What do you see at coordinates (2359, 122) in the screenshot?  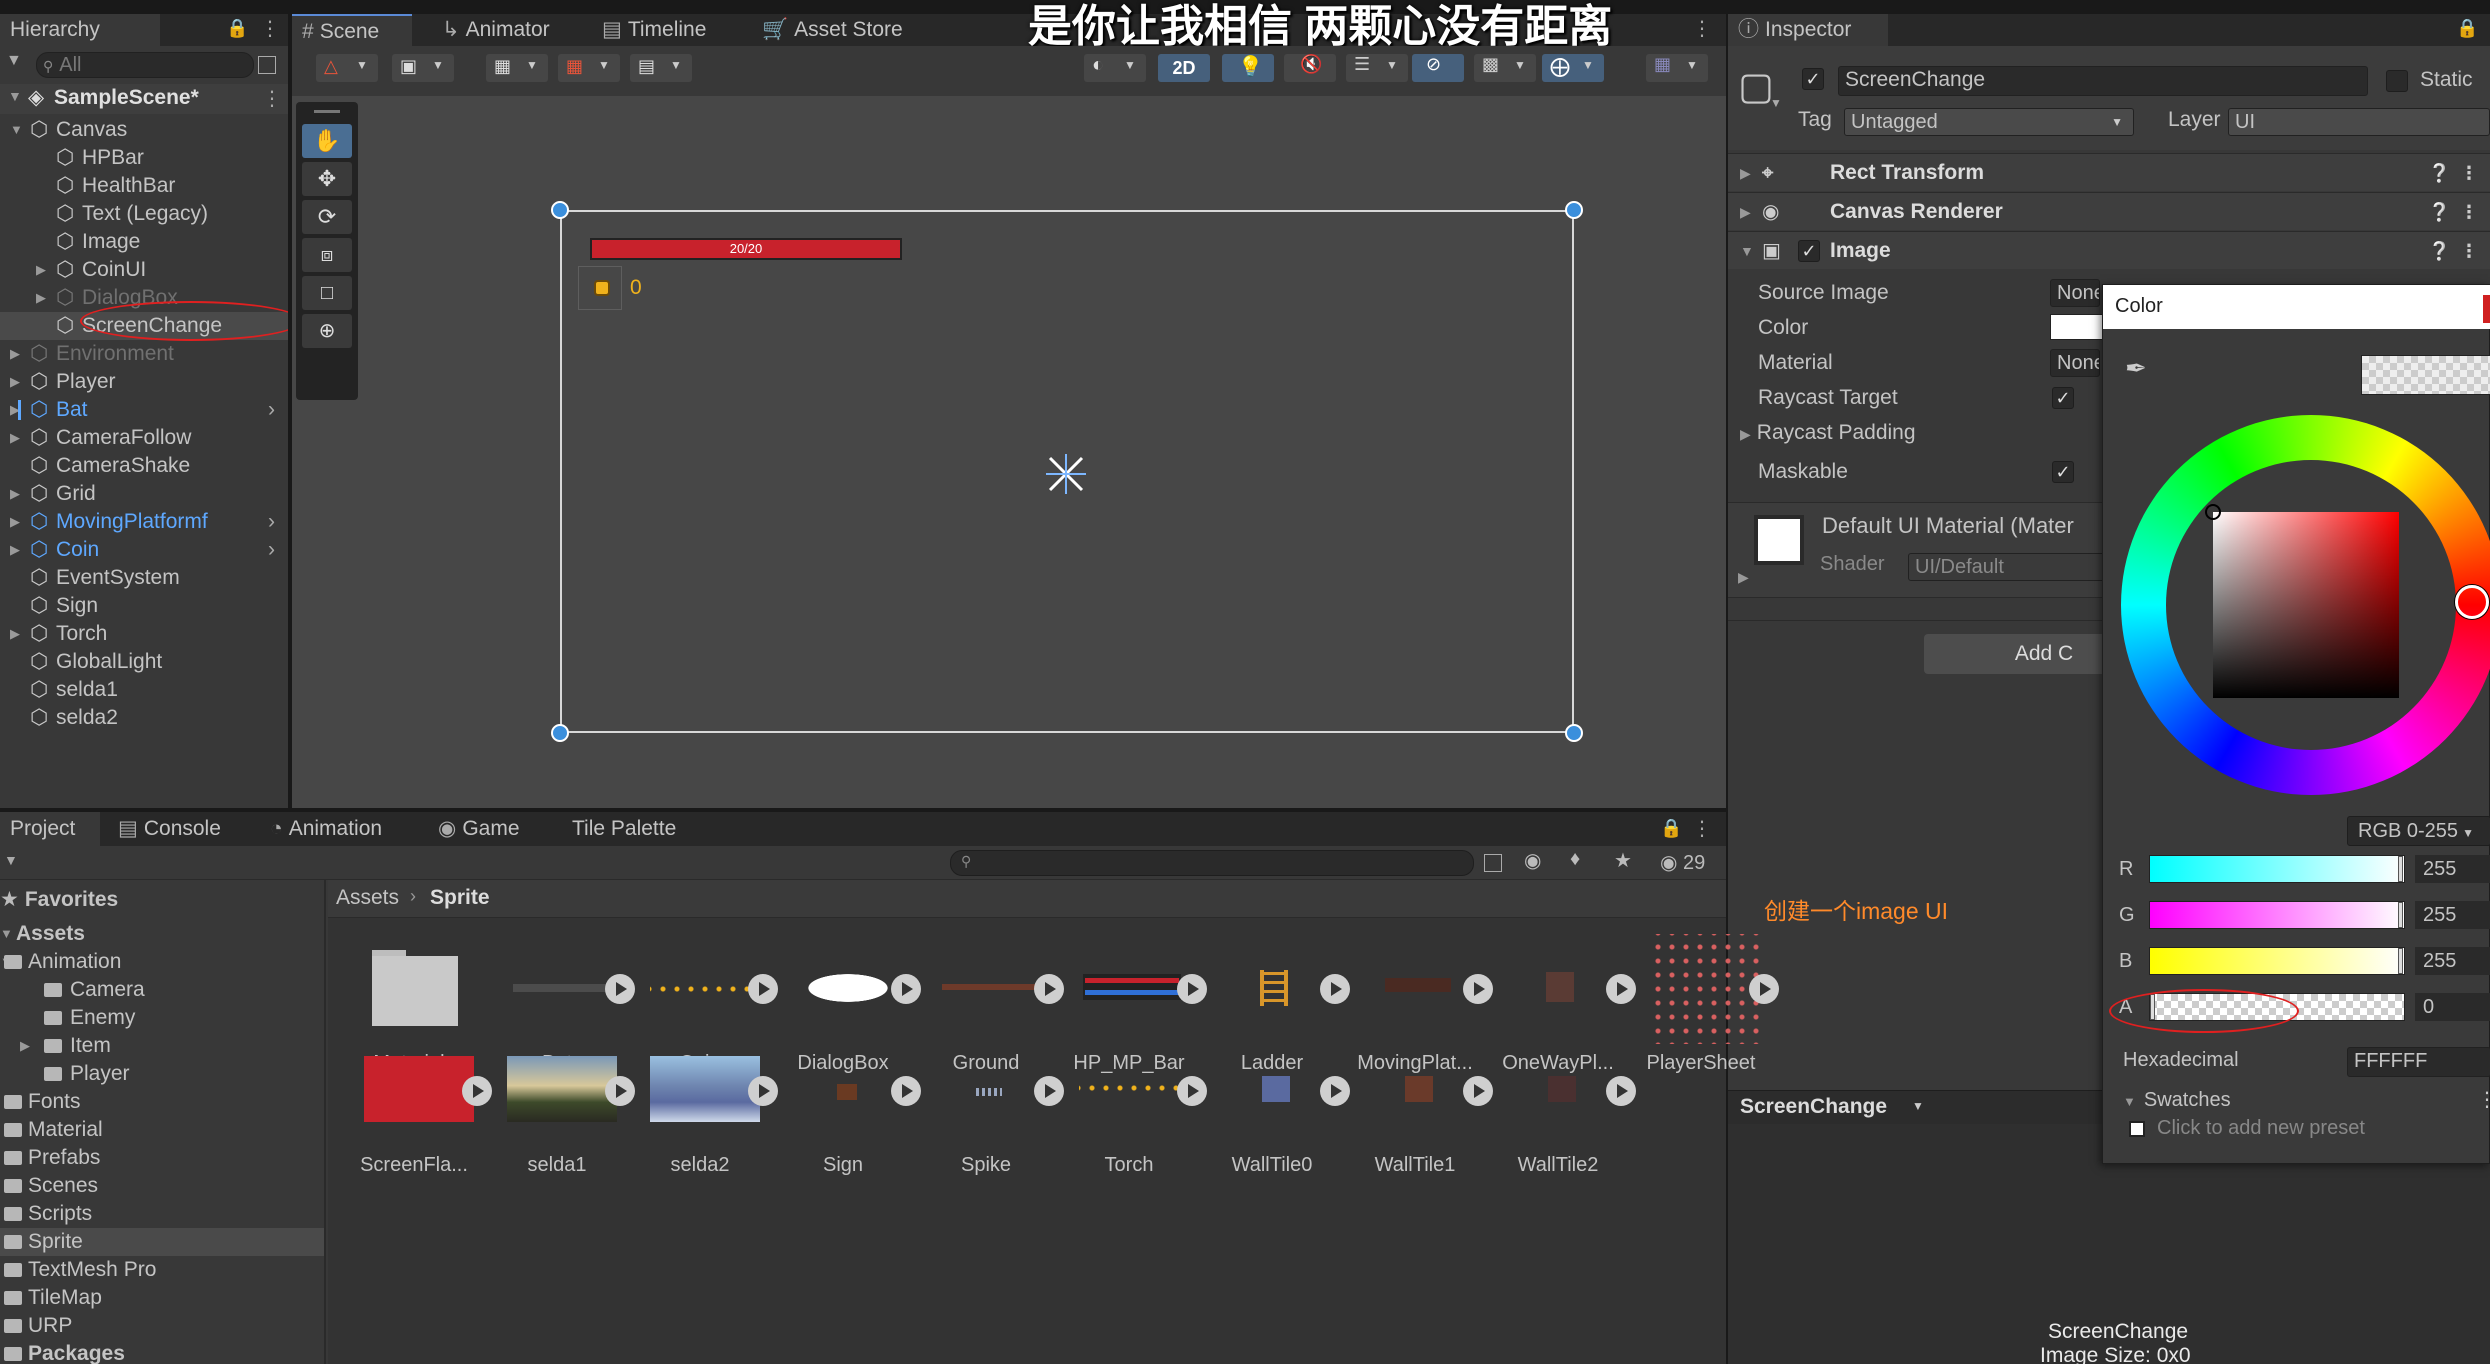 I see `layer-dropdown: UI` at bounding box center [2359, 122].